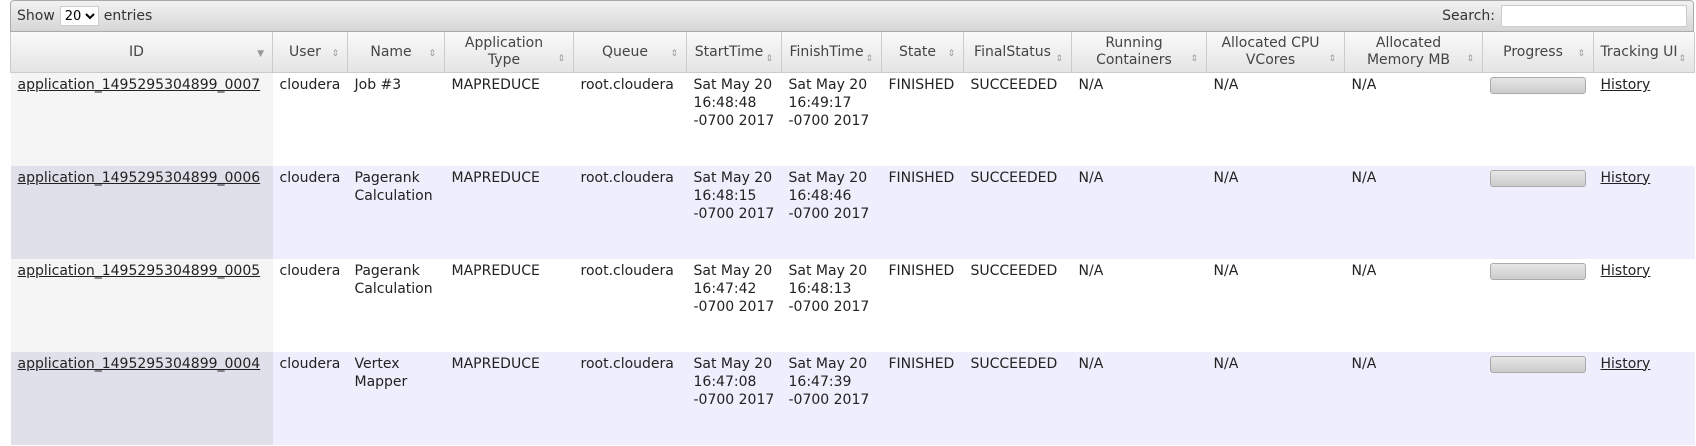 Image resolution: width=1696 pixels, height=446 pixels. I want to click on cell-id: application_1495295304899_0006, so click(141, 212).